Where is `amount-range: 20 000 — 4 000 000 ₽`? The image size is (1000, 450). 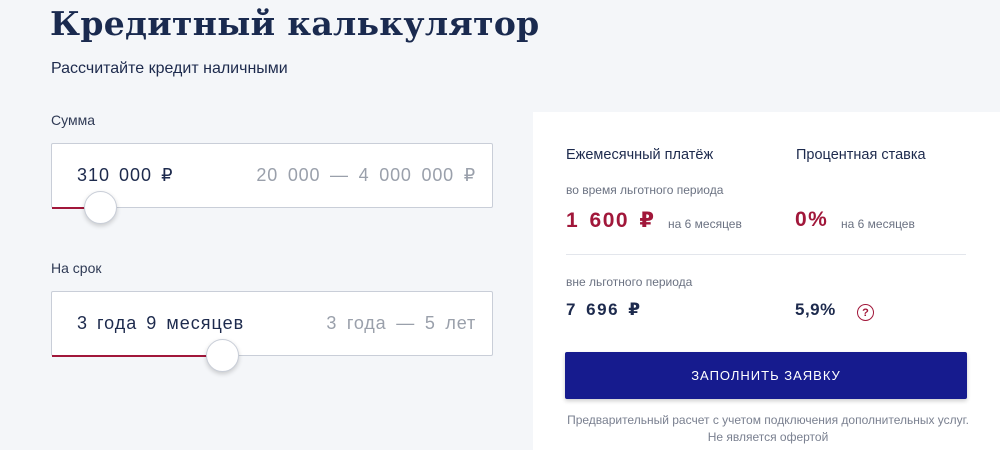 amount-range: 20 000 — 4 000 000 ₽ is located at coordinates (366, 175).